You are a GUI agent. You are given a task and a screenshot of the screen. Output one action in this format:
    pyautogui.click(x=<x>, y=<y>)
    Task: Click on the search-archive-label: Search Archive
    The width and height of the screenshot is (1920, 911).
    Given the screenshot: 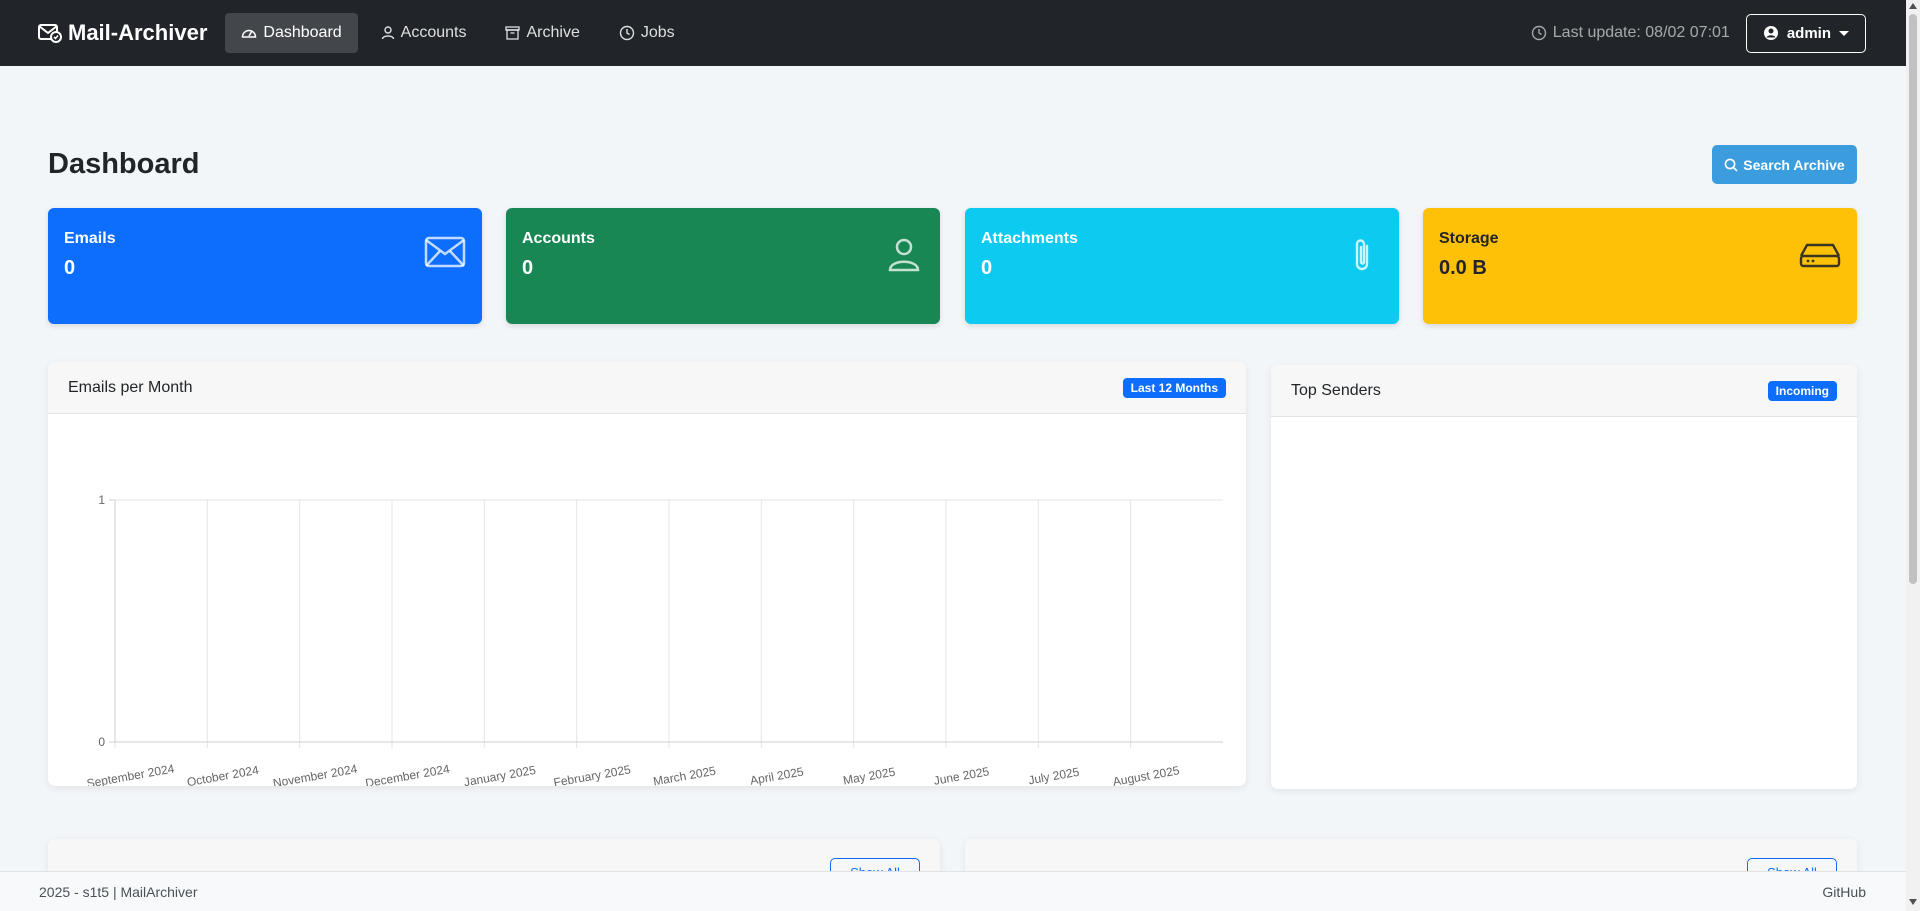 What is the action you would take?
    pyautogui.click(x=1794, y=164)
    